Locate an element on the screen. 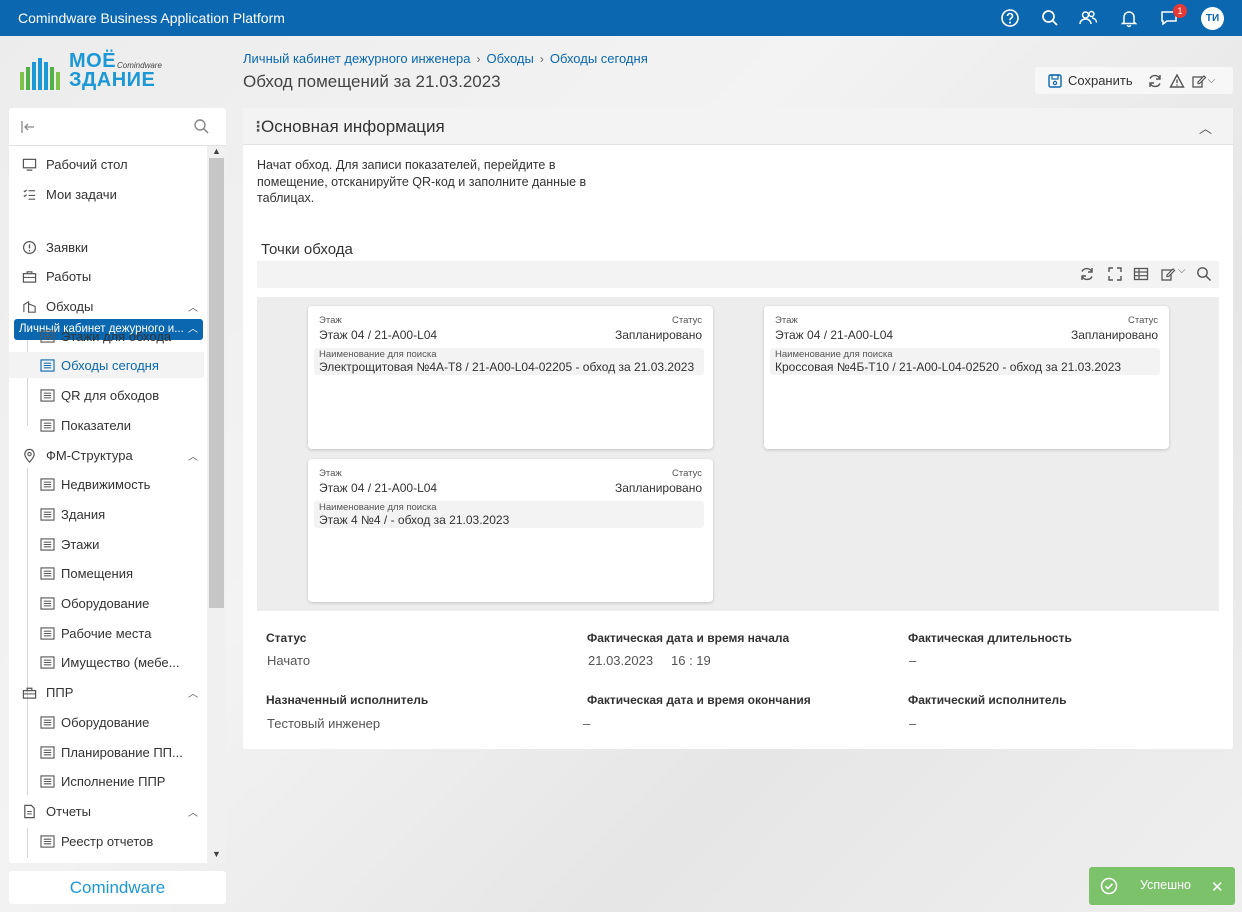 The image size is (1242, 912). end-field-value: – is located at coordinates (587, 723).